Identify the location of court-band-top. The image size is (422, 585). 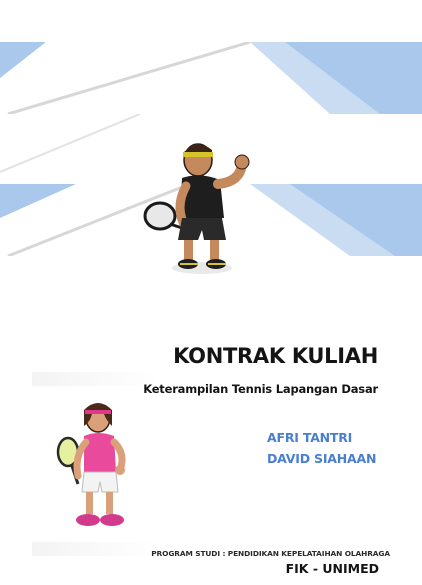
(211, 78).